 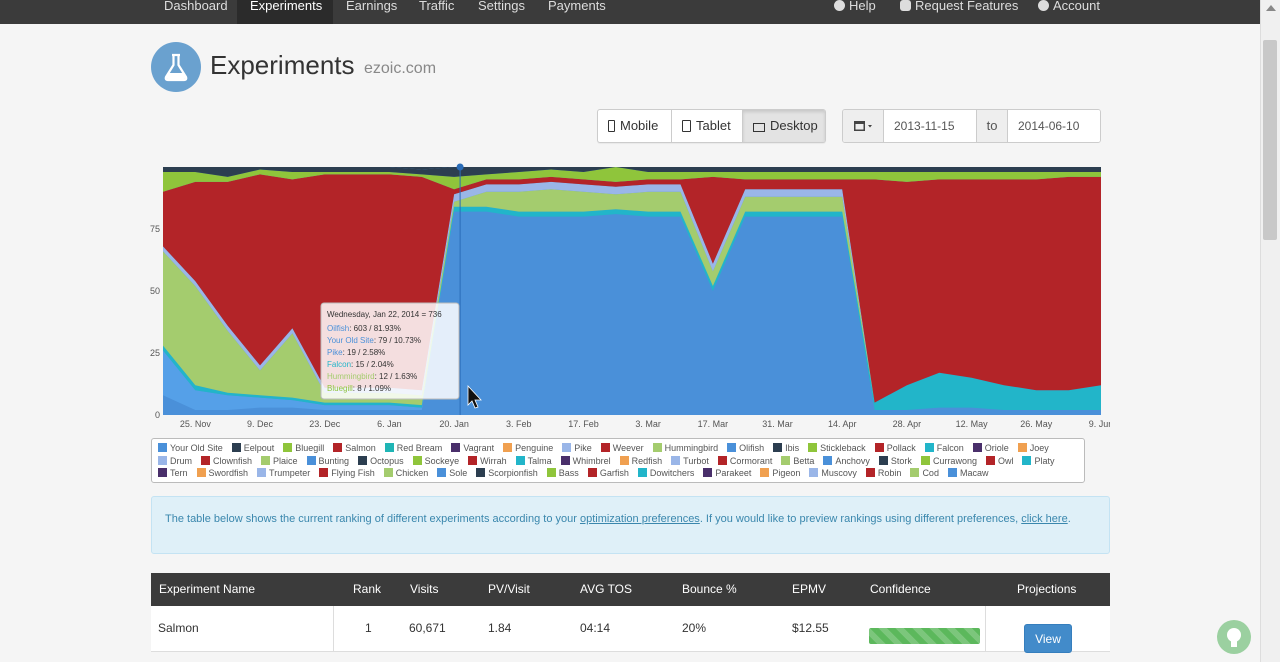 What do you see at coordinates (436, 12) in the screenshot?
I see `nav-traffic: Traffic` at bounding box center [436, 12].